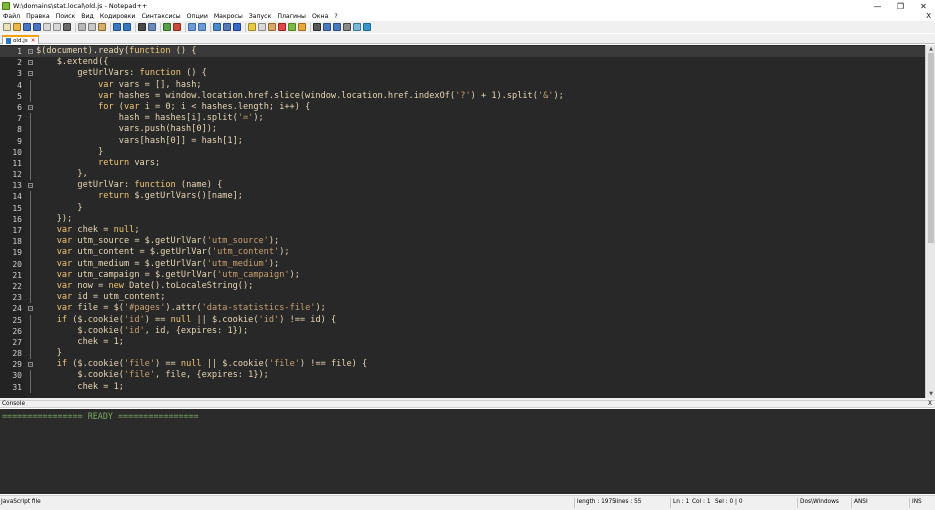  Describe the element at coordinates (27, 27) in the screenshot. I see `save-icon` at that location.